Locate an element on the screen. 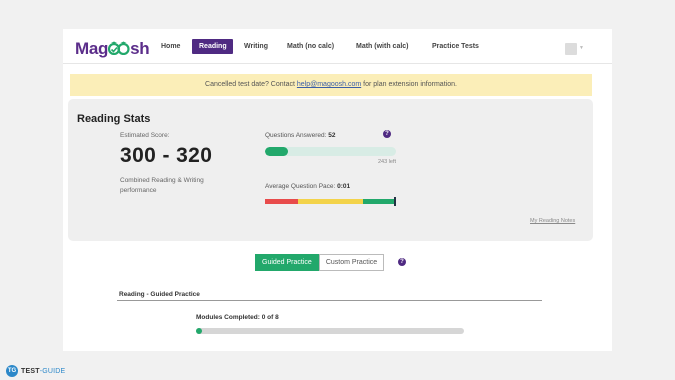  nav-math-with-calc: Math (with calc) is located at coordinates (382, 46).